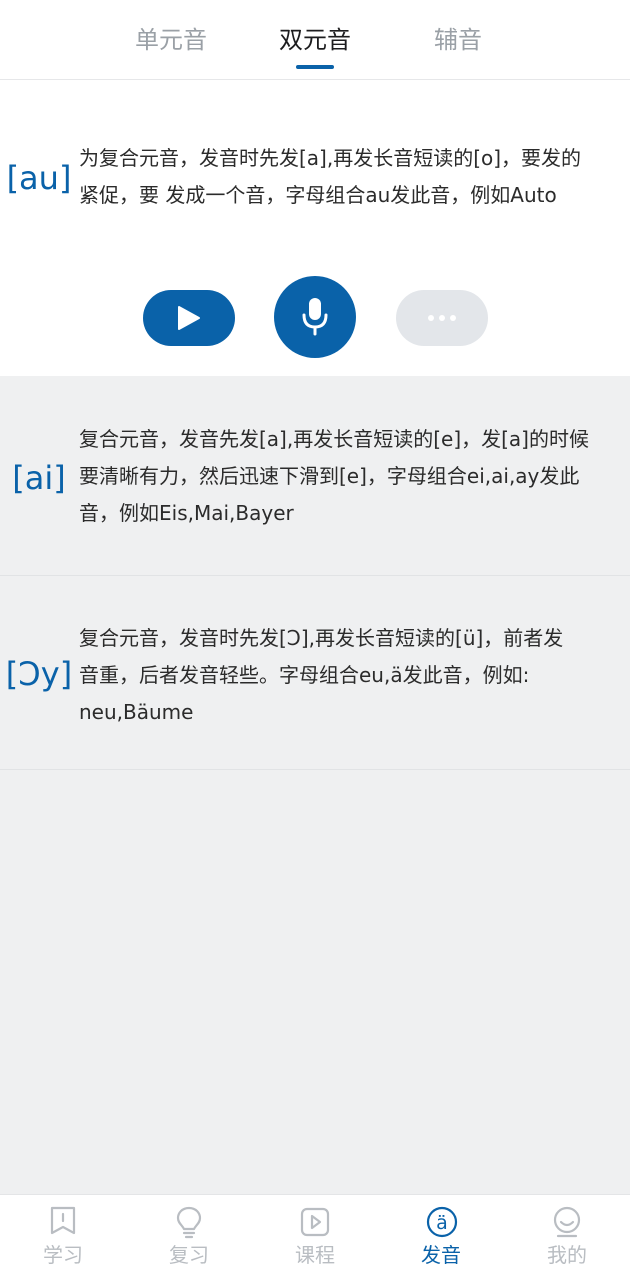 The image size is (630, 1280). I want to click on umlaut-a-icon: ä, so click(442, 1222).